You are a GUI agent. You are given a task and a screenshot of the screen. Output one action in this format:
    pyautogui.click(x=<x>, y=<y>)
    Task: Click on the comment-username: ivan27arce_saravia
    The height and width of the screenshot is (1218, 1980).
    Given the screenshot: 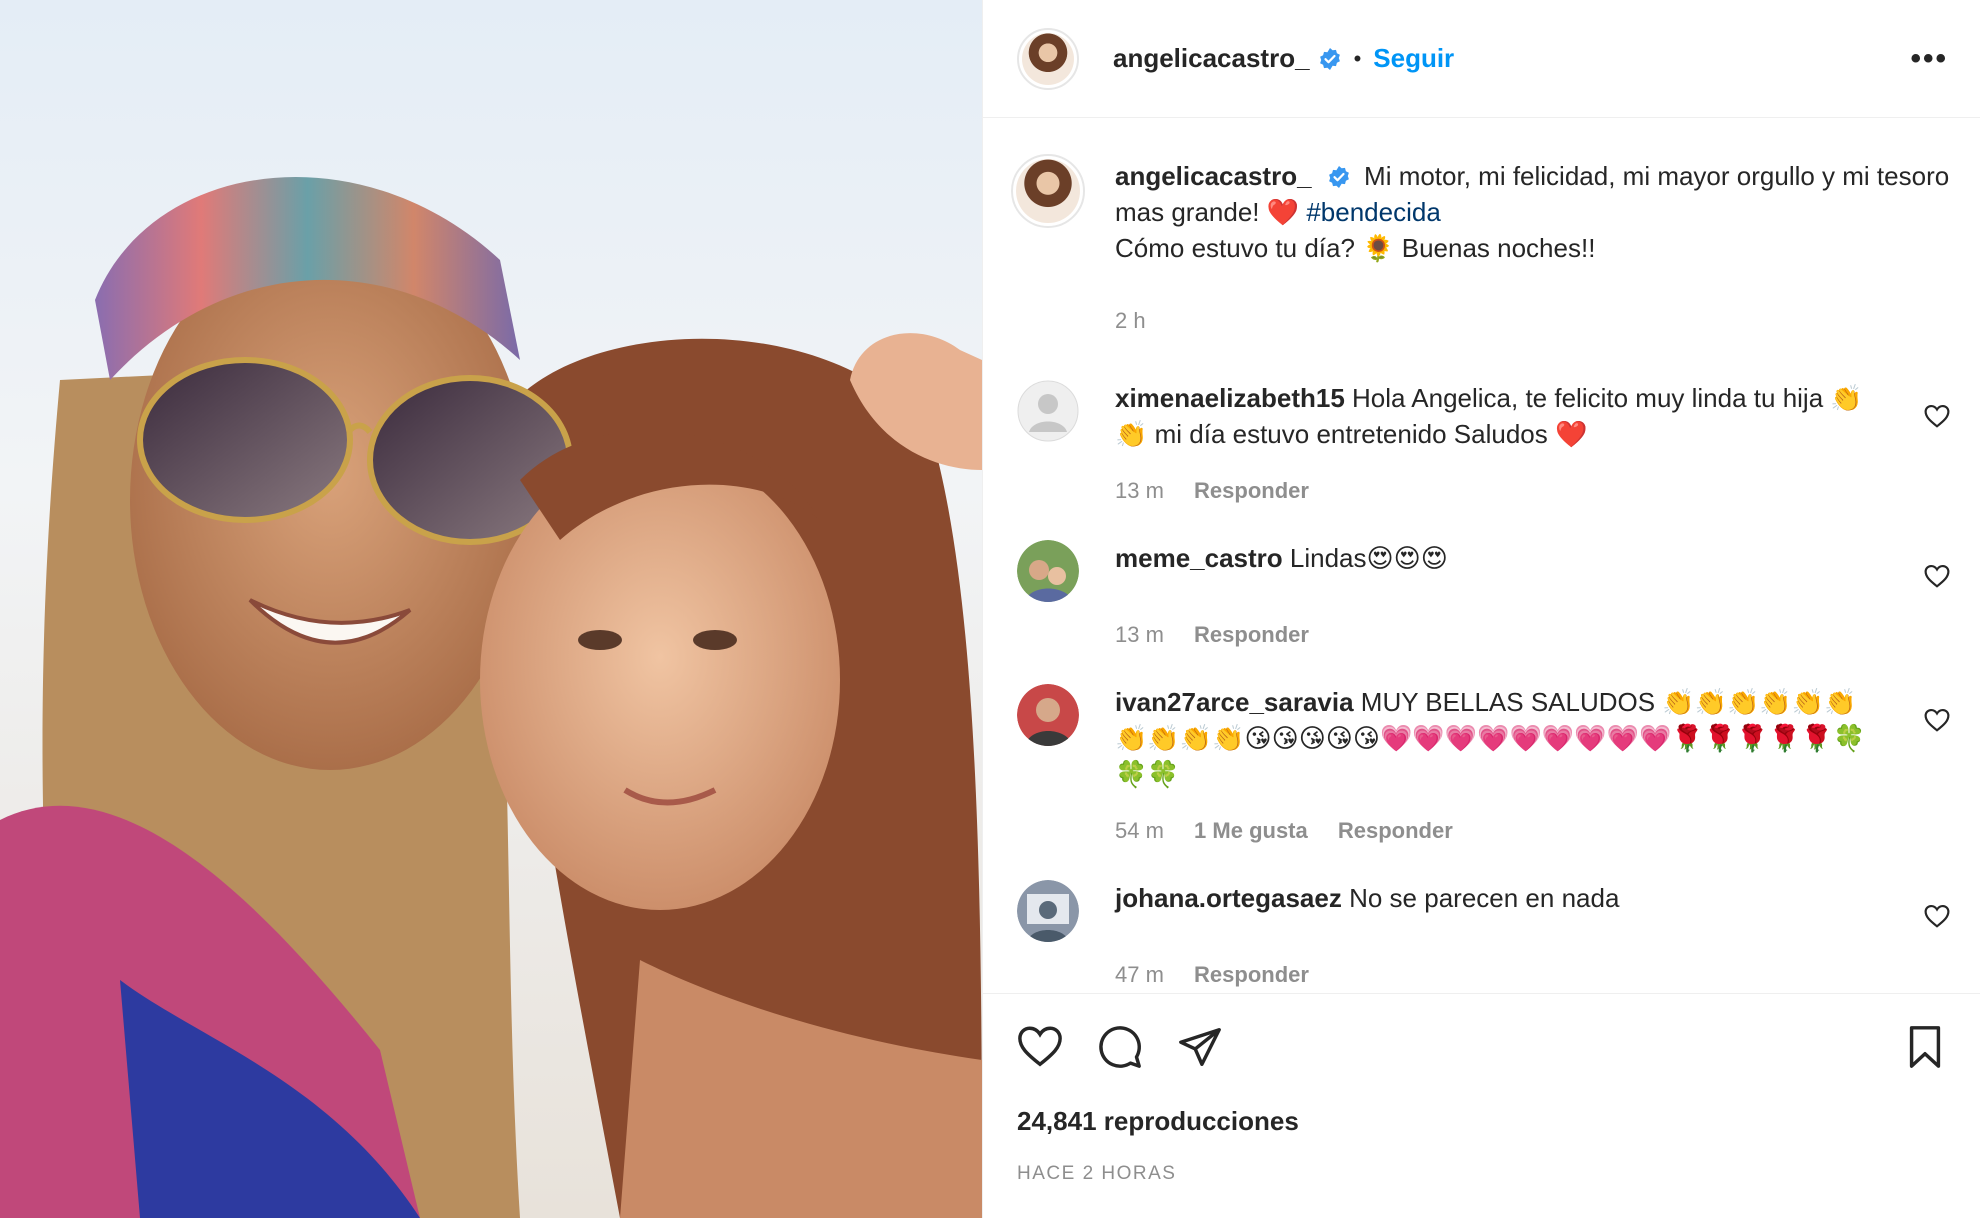 What is the action you would take?
    pyautogui.click(x=1234, y=702)
    